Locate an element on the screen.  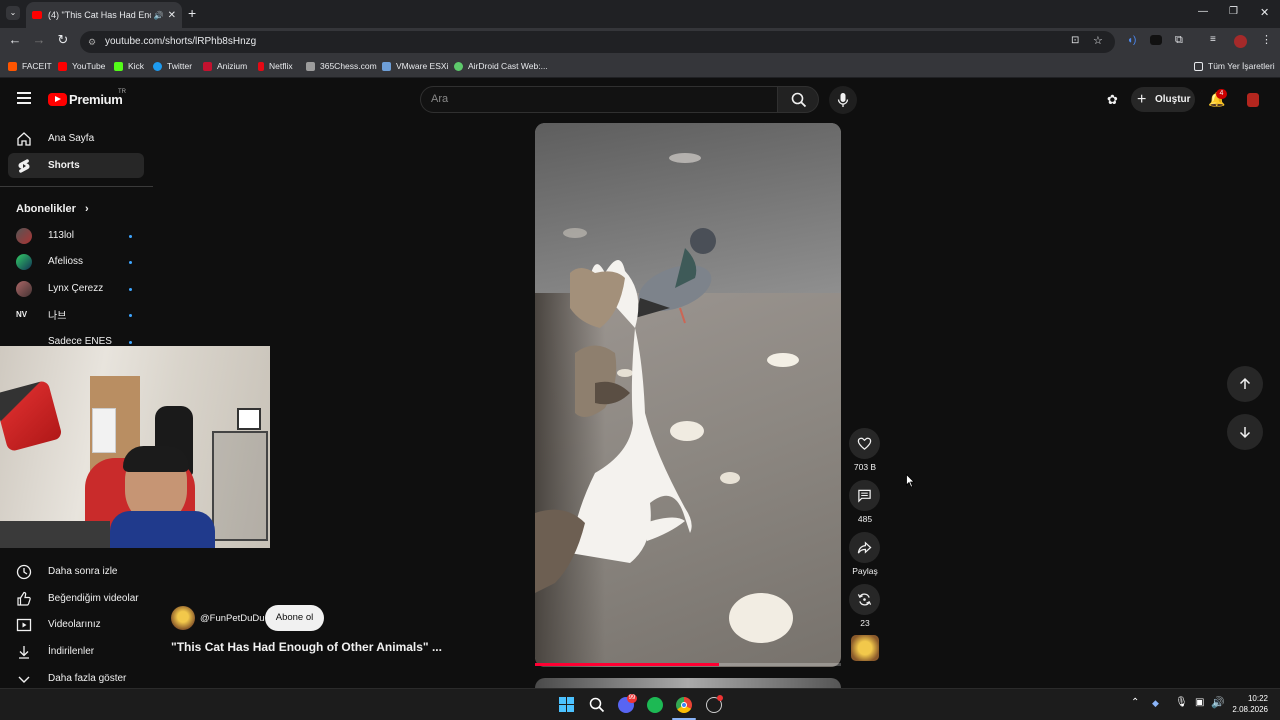
extension-dark-icon is located at coordinates (1156, 40).